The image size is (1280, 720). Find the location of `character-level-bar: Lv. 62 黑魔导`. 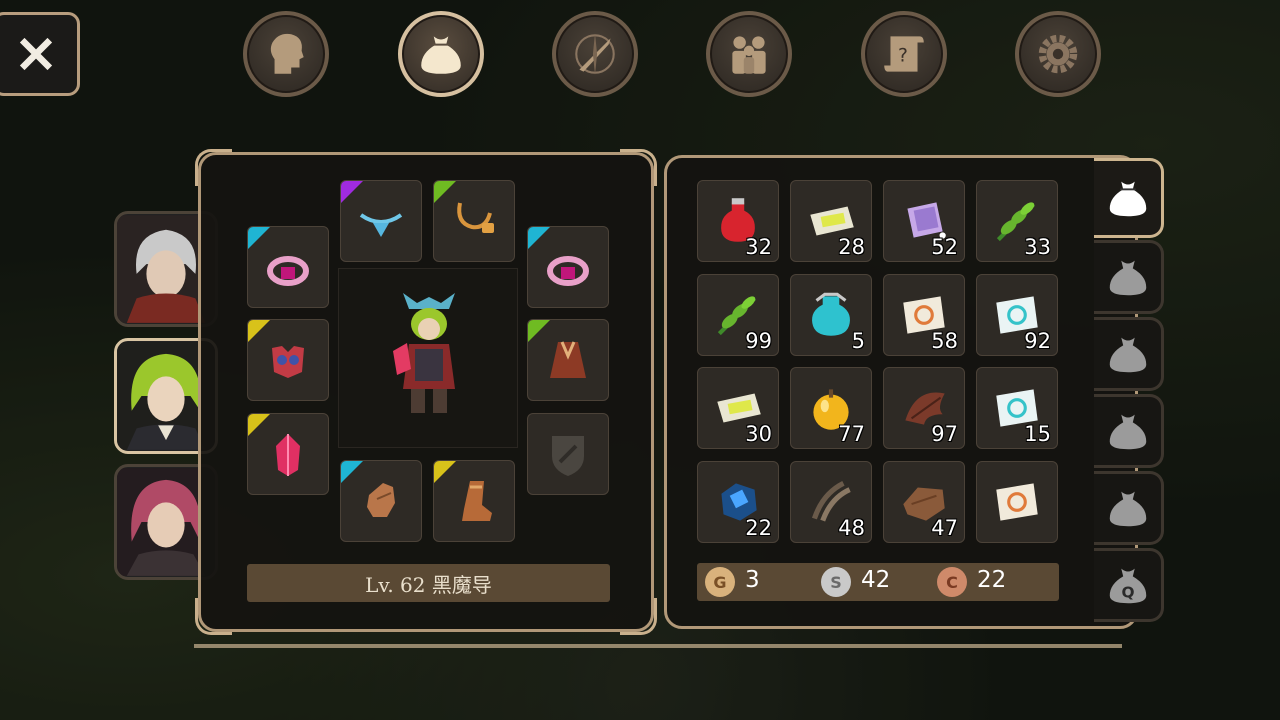

character-level-bar: Lv. 62 黑魔导 is located at coordinates (428, 583).